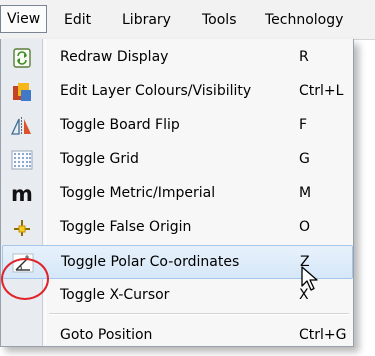 This screenshot has width=375, height=356. What do you see at coordinates (177, 160) in the screenshot?
I see `menu-item-toggle-grid: Toggle Grid G` at bounding box center [177, 160].